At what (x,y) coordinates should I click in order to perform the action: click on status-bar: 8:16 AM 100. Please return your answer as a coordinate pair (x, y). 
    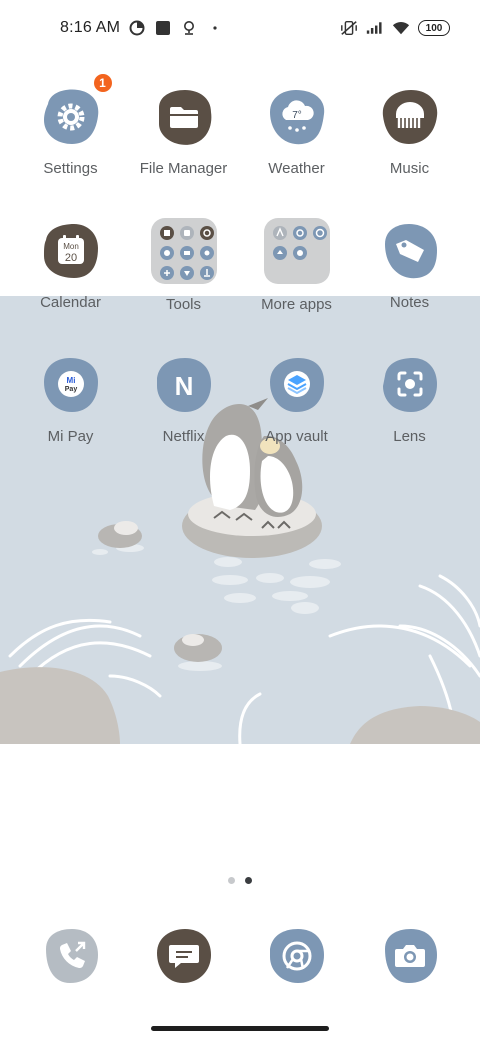
    Looking at the image, I should click on (240, 28).